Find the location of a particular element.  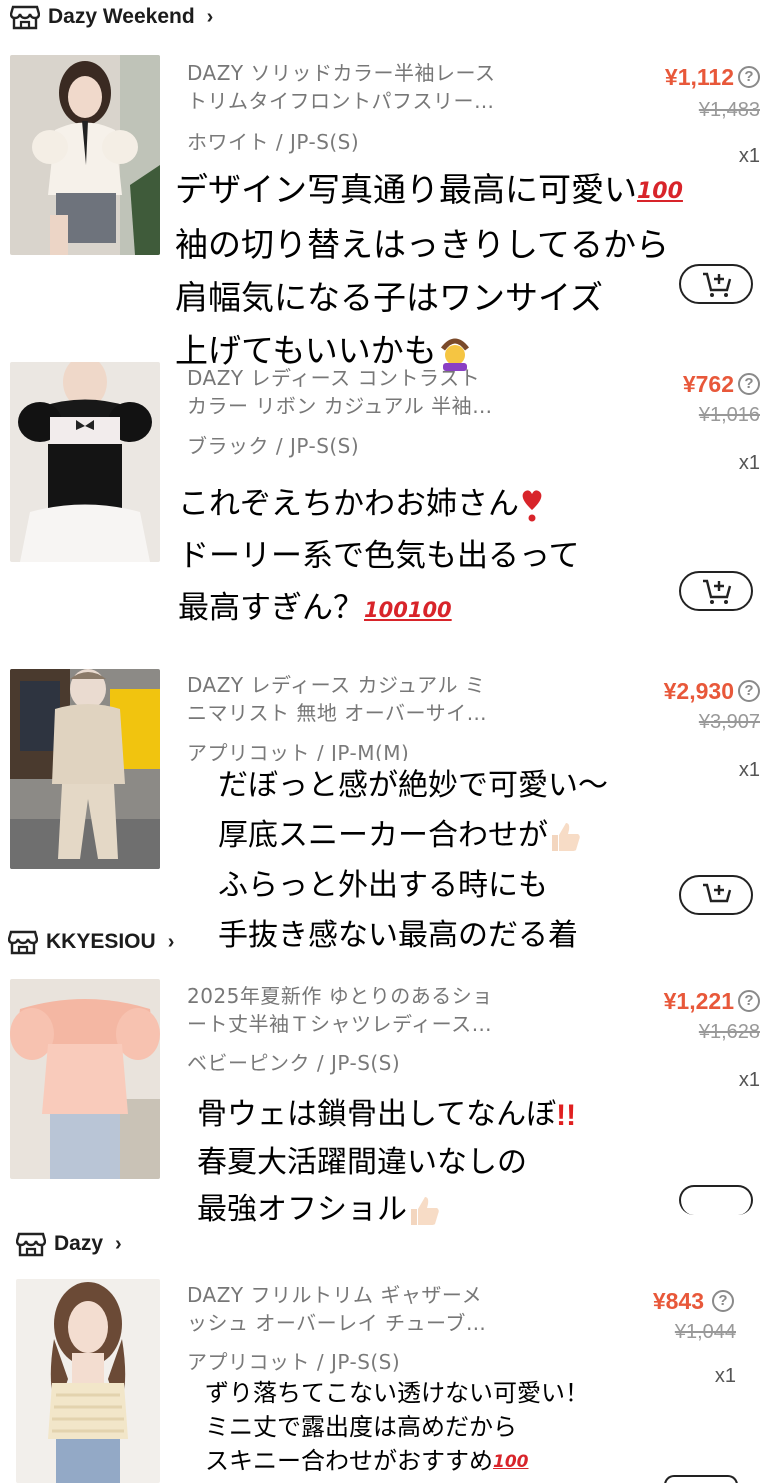

hundred-points-emoji: 100100 is located at coordinates (408, 609).